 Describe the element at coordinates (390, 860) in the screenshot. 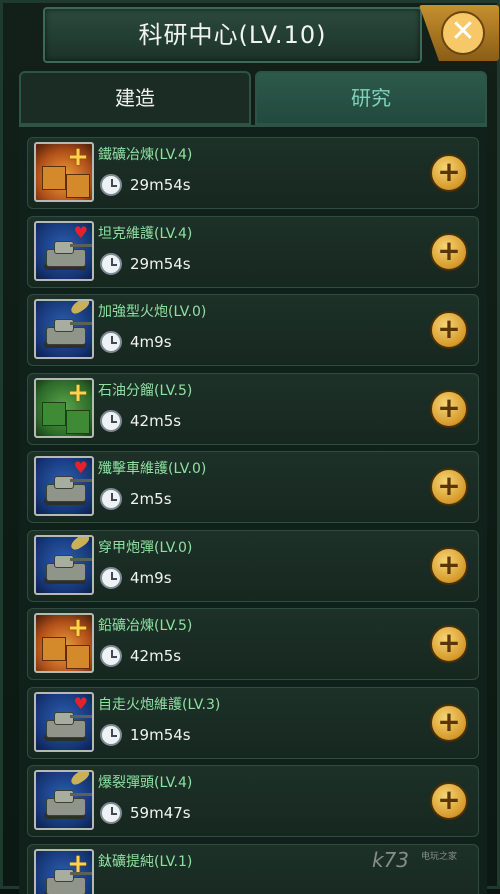

I see `watermark-logo: k73` at that location.